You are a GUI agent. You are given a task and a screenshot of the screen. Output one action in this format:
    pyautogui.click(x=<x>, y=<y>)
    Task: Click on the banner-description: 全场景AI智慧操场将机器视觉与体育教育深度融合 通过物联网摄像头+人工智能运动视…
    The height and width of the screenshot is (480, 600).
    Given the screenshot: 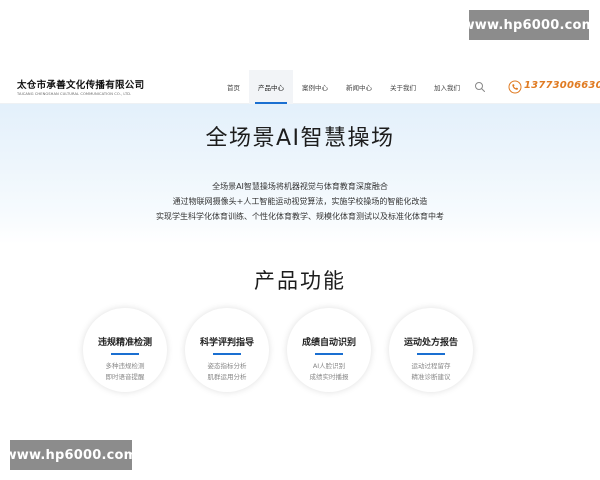 What is the action you would take?
    pyautogui.click(x=300, y=201)
    